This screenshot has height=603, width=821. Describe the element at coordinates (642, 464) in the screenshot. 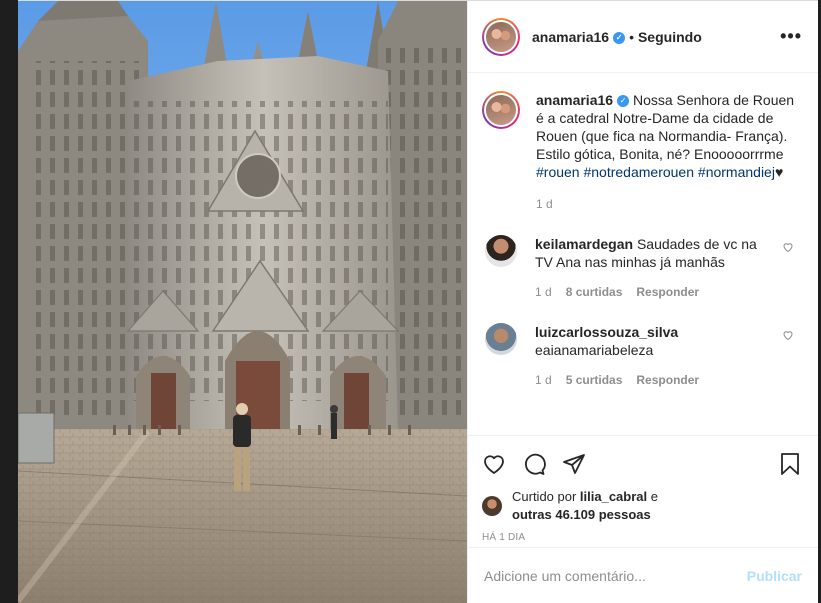

I see `action-icons` at that location.